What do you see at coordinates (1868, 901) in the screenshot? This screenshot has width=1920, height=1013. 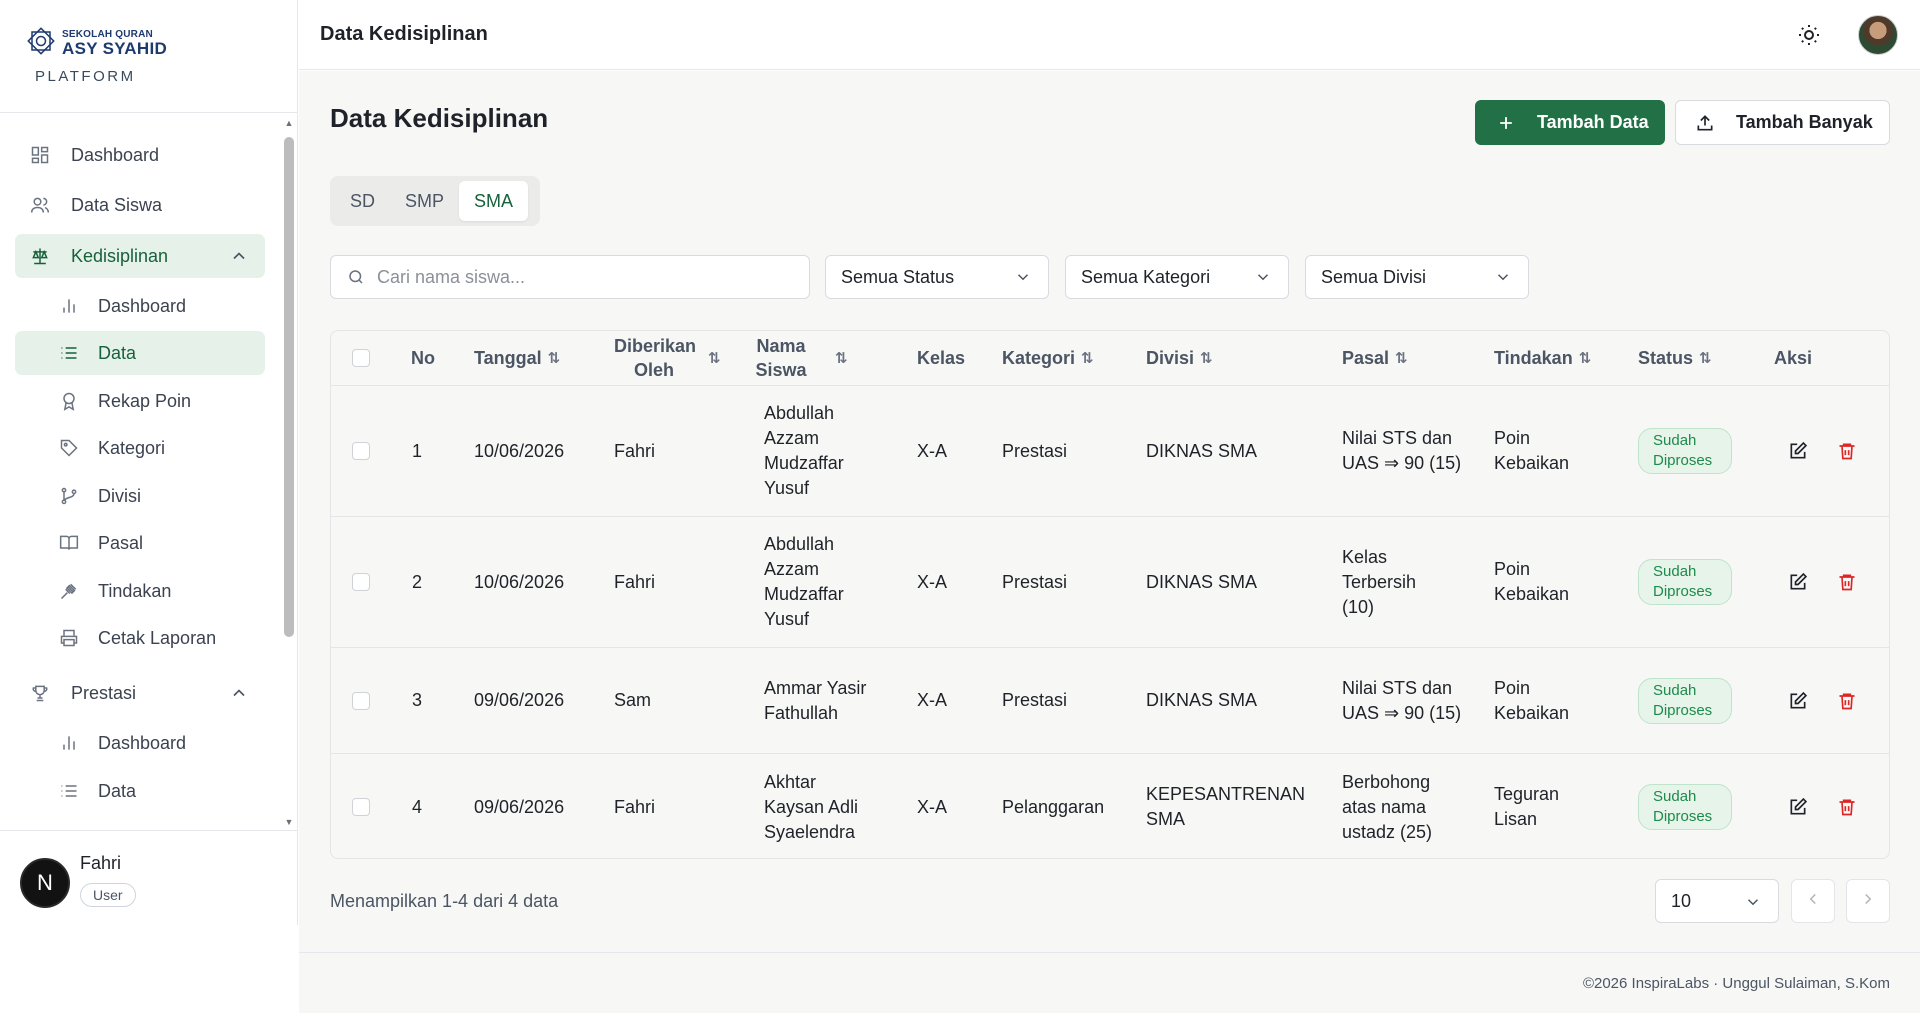 I see `next-page-button` at bounding box center [1868, 901].